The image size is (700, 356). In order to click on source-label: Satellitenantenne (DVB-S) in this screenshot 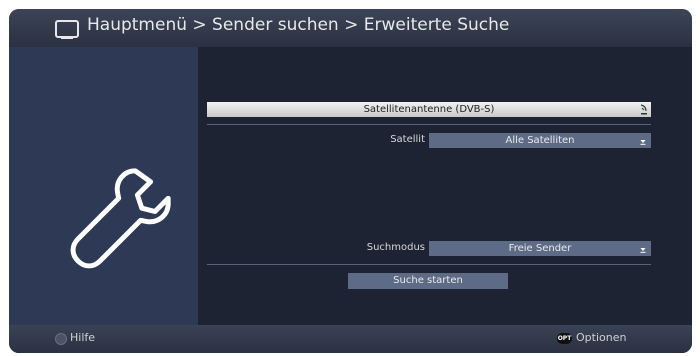, I will do `click(429, 109)`.